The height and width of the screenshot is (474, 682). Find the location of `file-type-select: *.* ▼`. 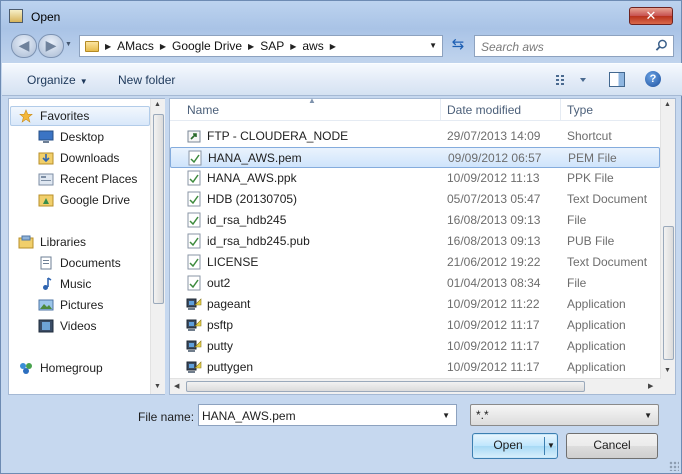

file-type-select: *.* ▼ is located at coordinates (564, 415).